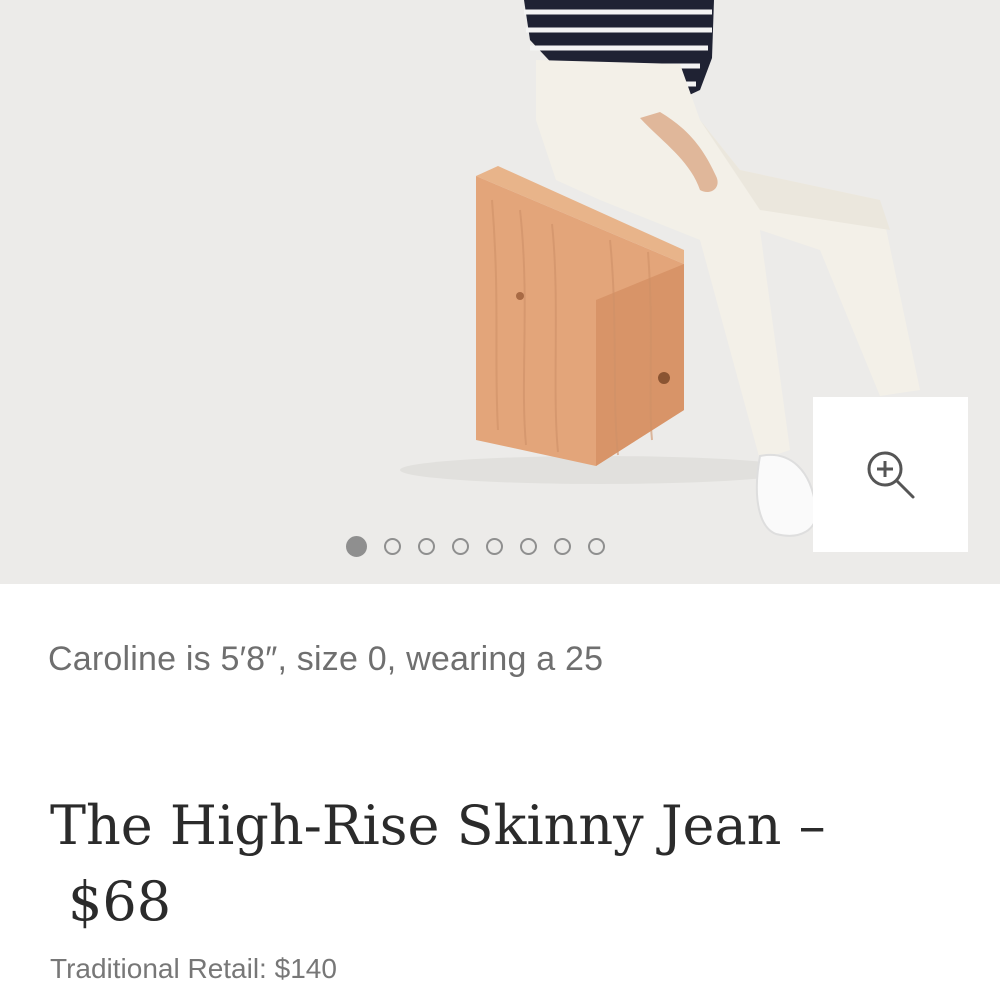 The width and height of the screenshot is (1000, 1000). What do you see at coordinates (500, 864) in the screenshot?
I see `product-title: The High-Rise Skinny Jean – $68` at bounding box center [500, 864].